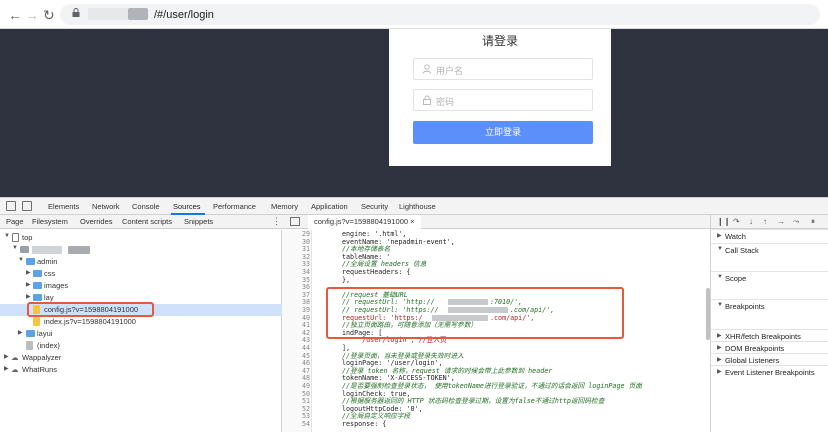  What do you see at coordinates (276, 221) in the screenshot?
I see `more-options-icon: ⋮` at bounding box center [276, 221].